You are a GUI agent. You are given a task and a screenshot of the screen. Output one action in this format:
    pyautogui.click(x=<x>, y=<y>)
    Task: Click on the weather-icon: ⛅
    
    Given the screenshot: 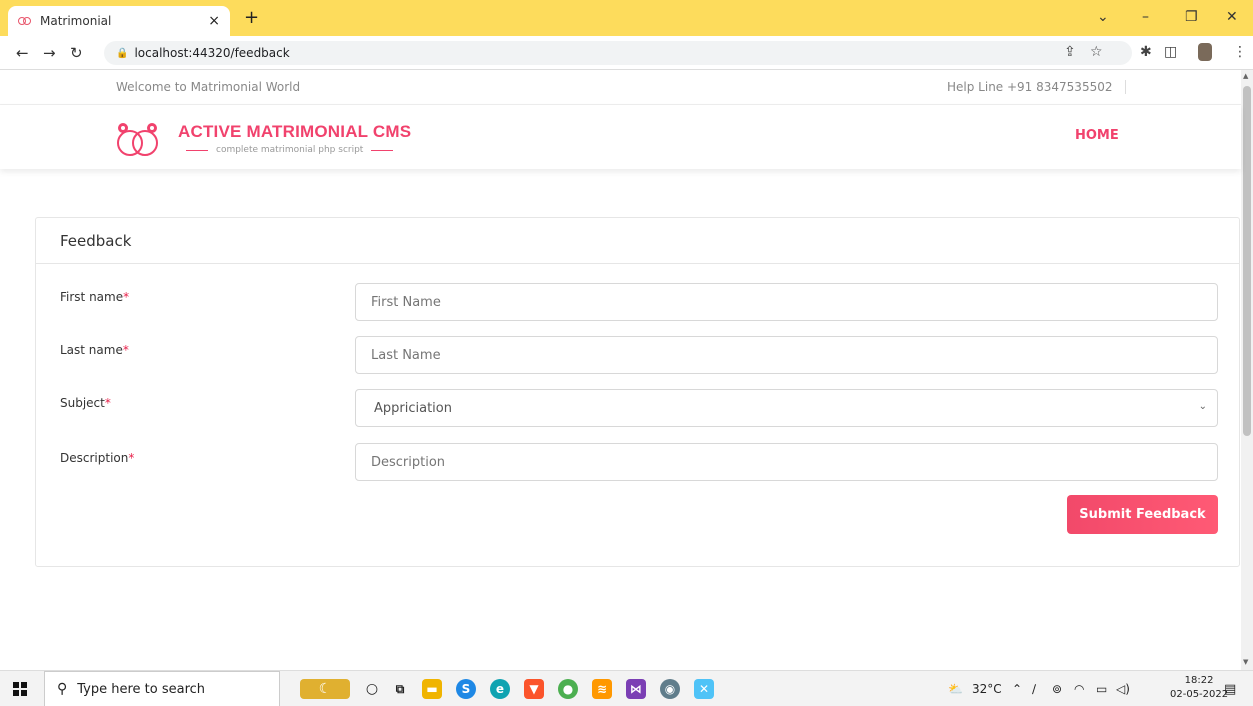 What is the action you would take?
    pyautogui.click(x=955, y=689)
    